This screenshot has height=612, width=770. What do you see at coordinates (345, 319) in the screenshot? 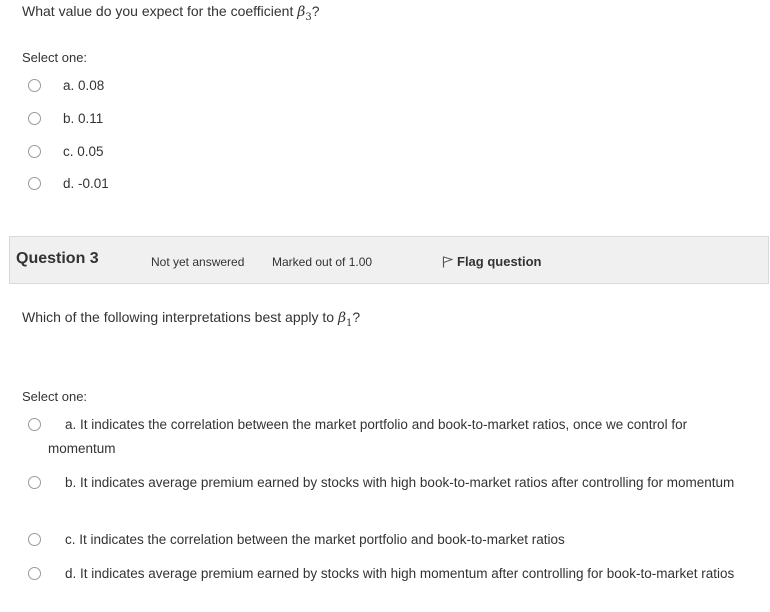
I see `beta-1-symbol: β1` at bounding box center [345, 319].